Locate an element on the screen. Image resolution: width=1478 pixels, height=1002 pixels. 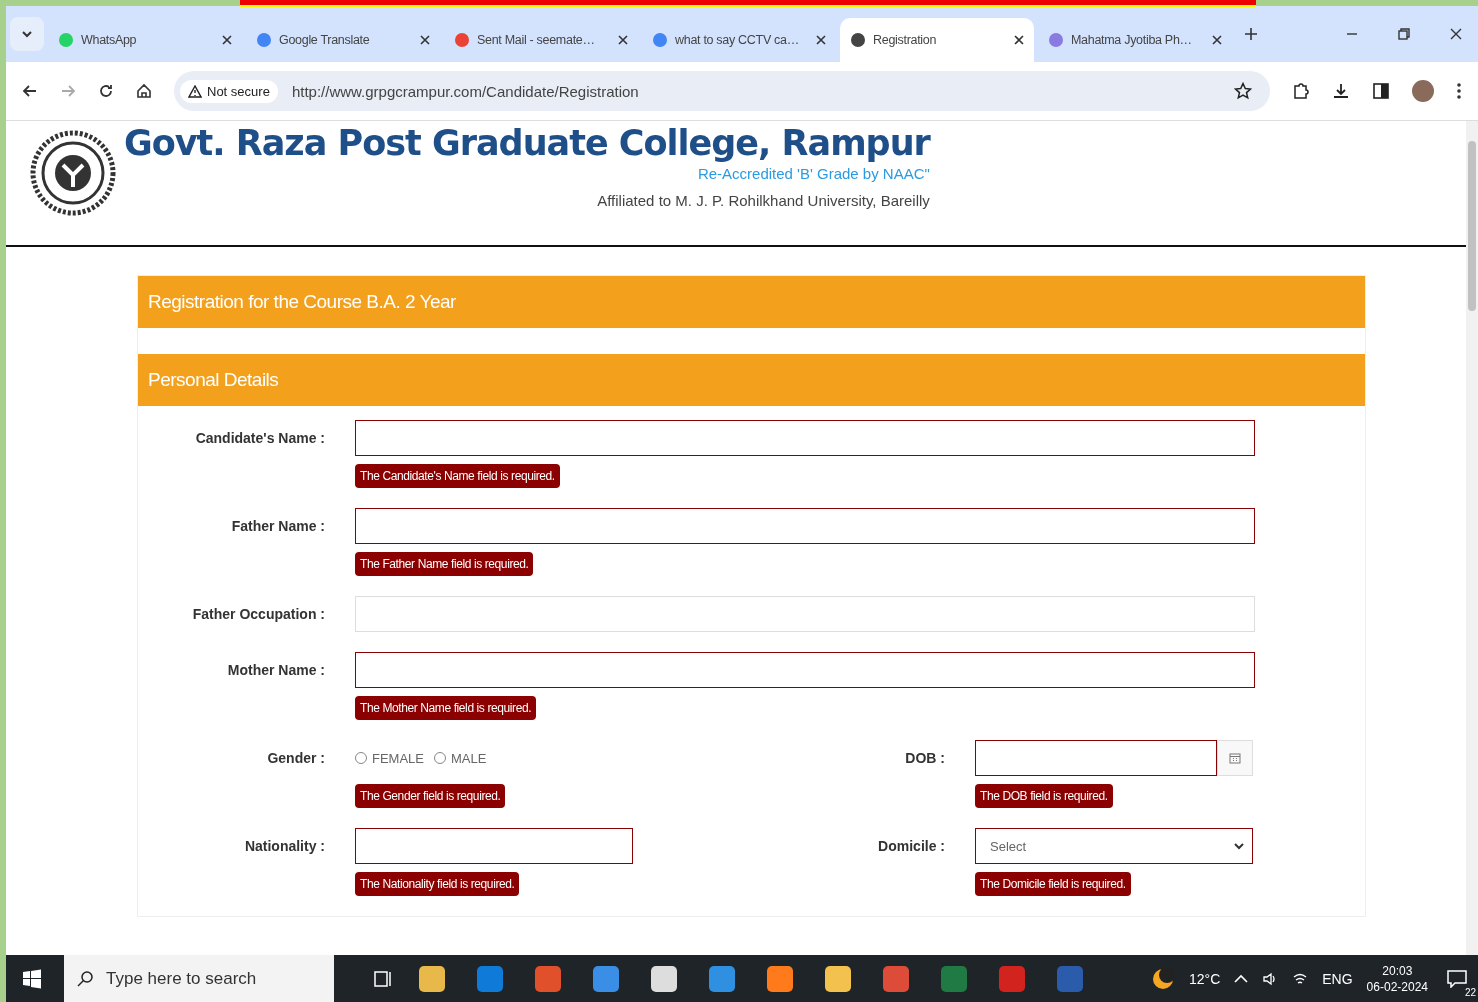
error-tooltip: The DOB field is required. is located at coordinates (1044, 796).